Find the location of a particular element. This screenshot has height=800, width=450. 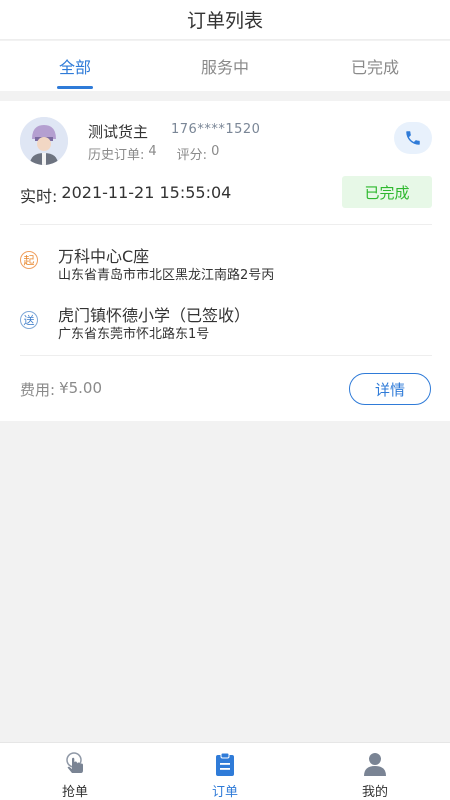

clipboard-icon is located at coordinates (225, 764).